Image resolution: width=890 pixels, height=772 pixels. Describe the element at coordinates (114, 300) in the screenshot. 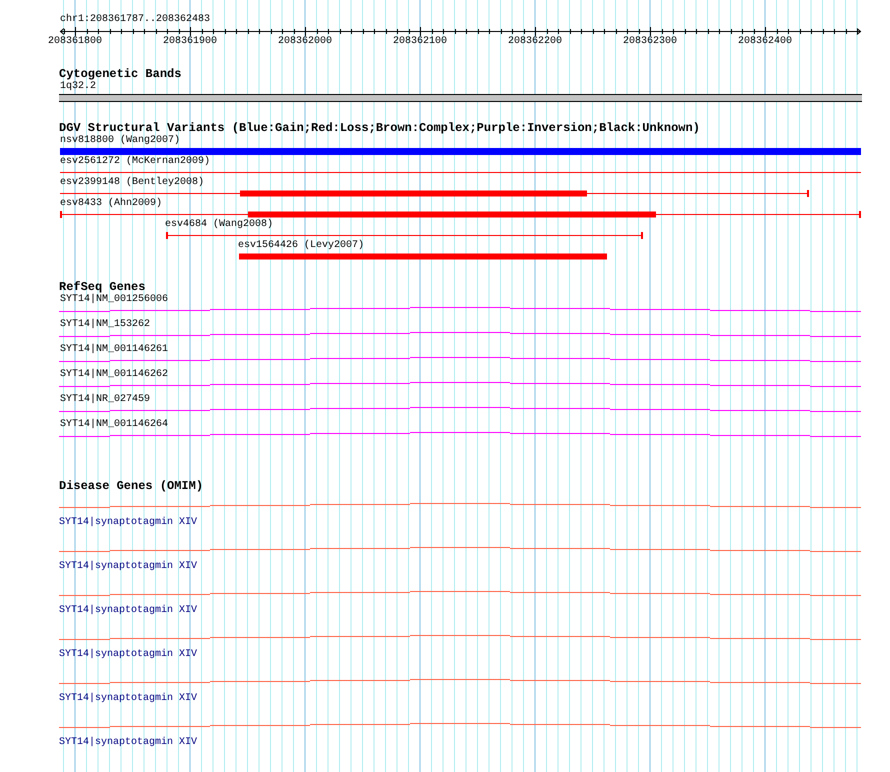

I see `gene-label: SYT14|NM_001256006` at that location.